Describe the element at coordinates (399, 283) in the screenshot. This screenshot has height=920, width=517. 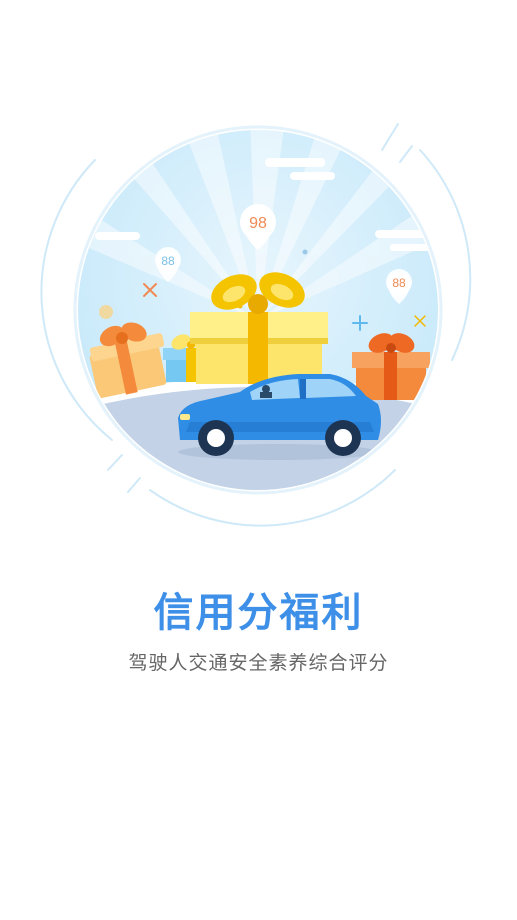
I see `score-badge-88-right-label: 88` at that location.